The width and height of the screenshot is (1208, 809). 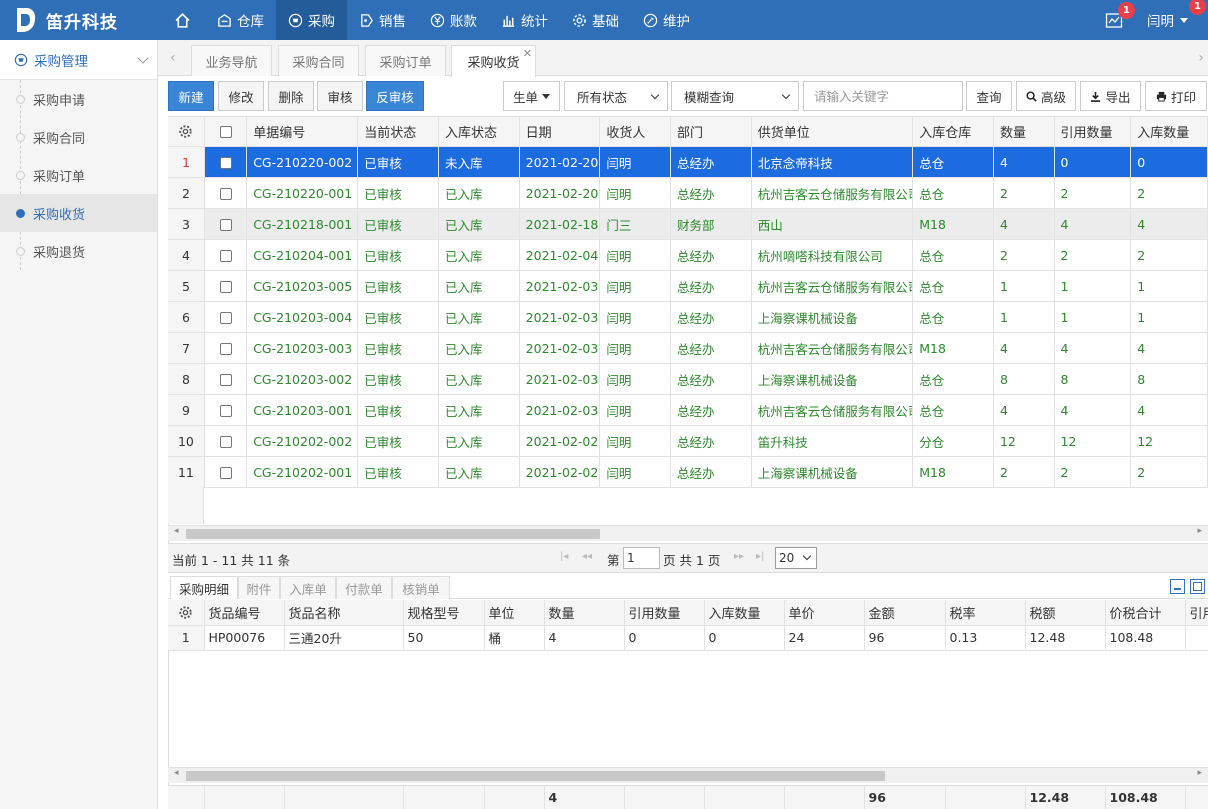 I want to click on maximize-icon, so click(x=1197, y=586).